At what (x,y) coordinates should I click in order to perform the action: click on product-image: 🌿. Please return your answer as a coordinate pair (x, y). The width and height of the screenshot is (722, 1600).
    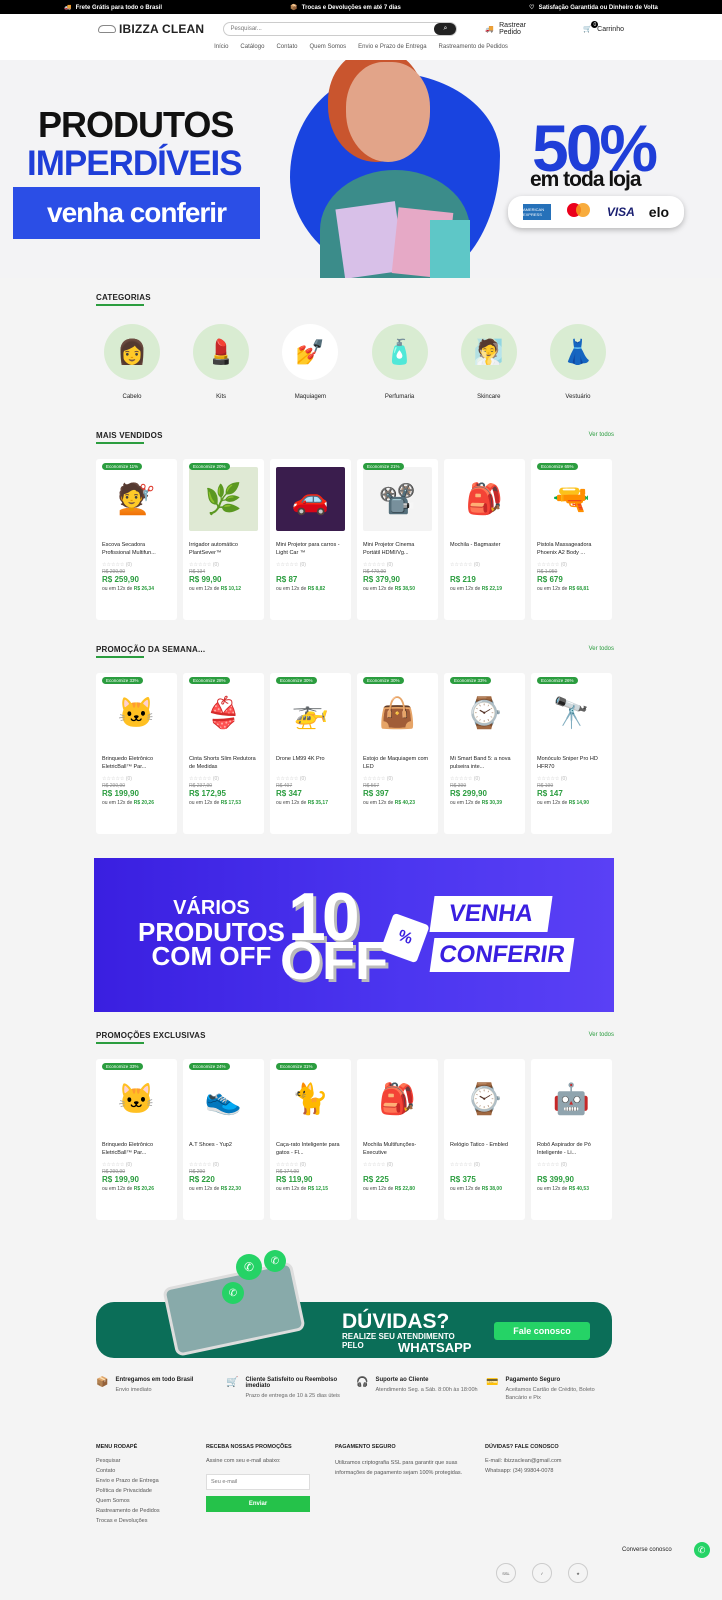
    Looking at the image, I should click on (223, 499).